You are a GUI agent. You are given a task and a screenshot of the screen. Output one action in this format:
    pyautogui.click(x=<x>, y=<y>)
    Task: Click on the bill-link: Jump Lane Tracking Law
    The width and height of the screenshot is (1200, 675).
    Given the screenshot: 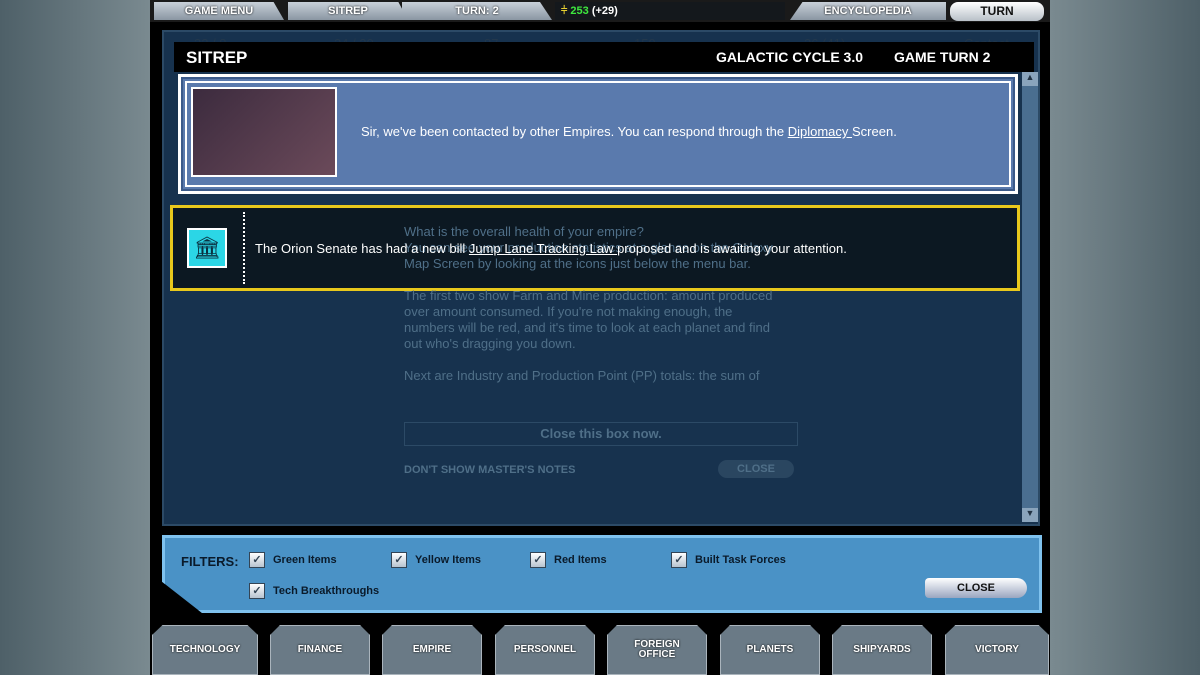 What is the action you would take?
    pyautogui.click(x=543, y=248)
    